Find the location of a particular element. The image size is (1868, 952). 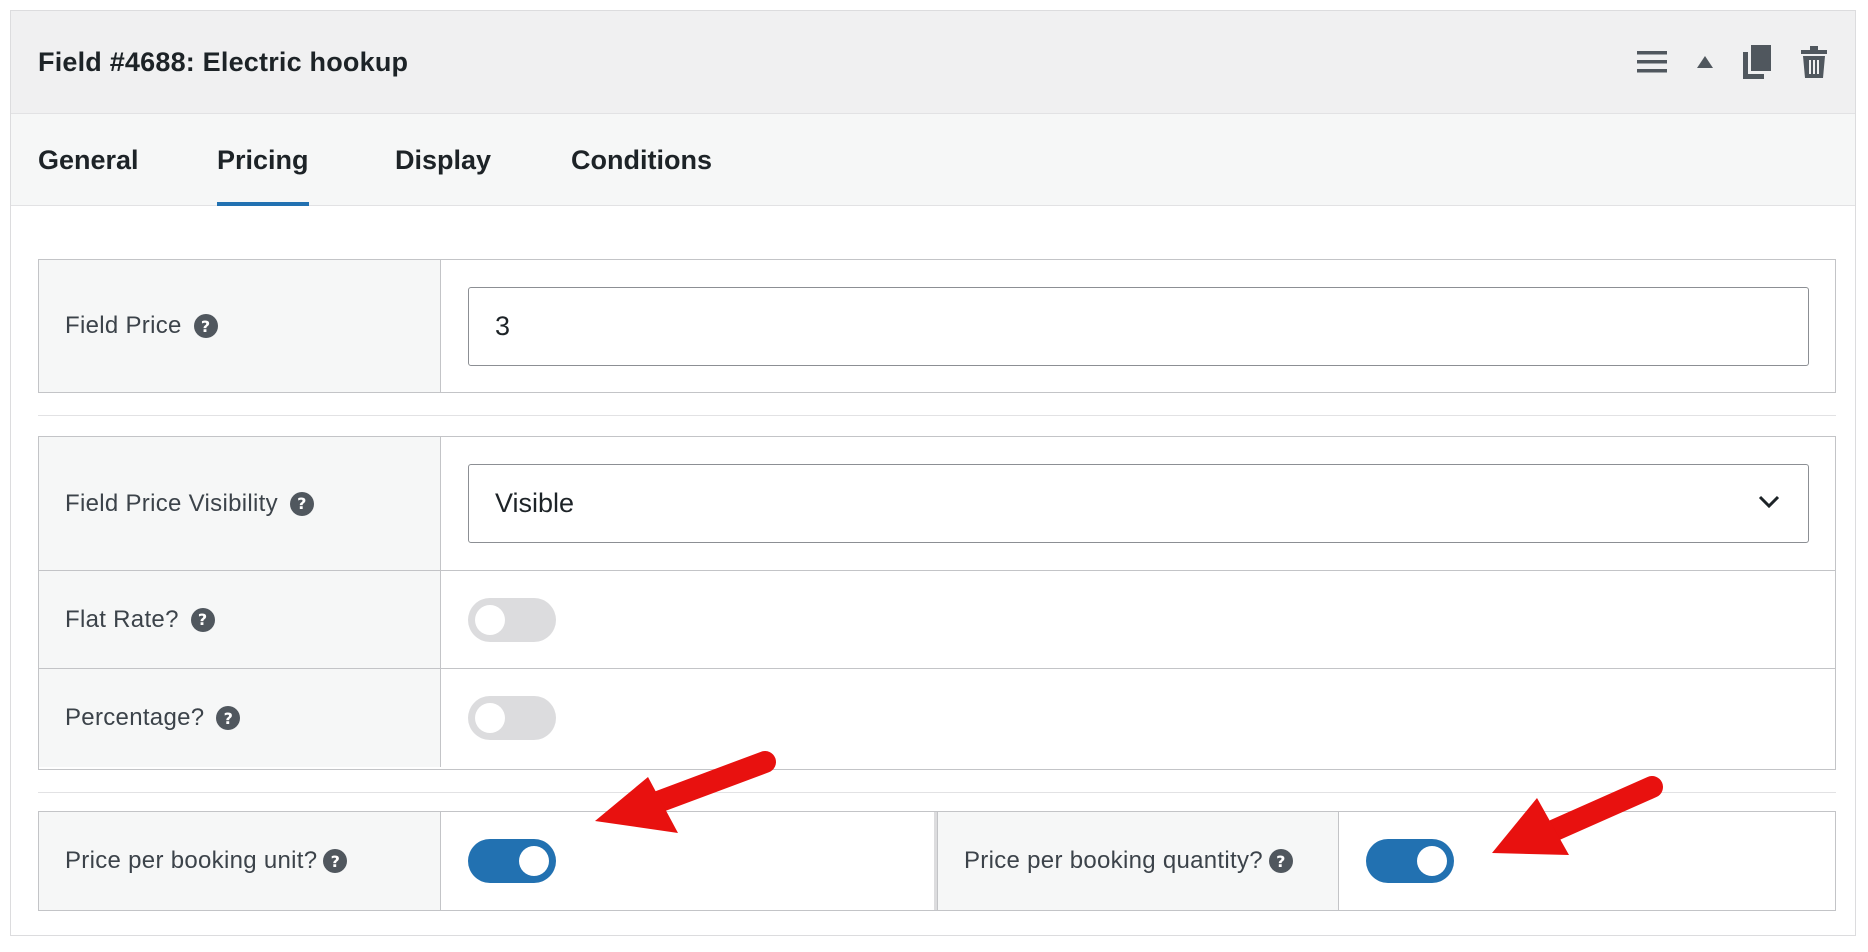

tab-bar: General Pricing Display Conditions is located at coordinates (933, 160).